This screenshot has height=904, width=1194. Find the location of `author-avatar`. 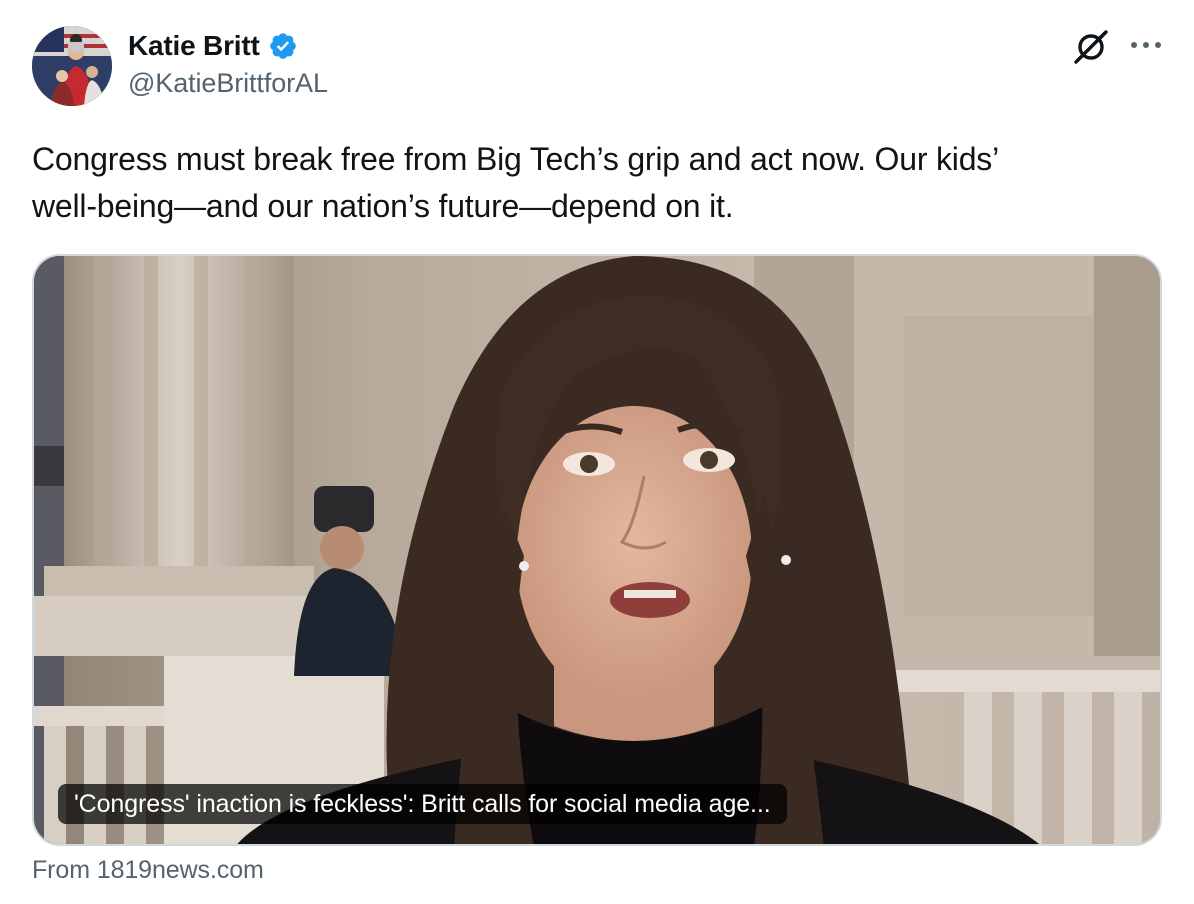

author-avatar is located at coordinates (72, 66).